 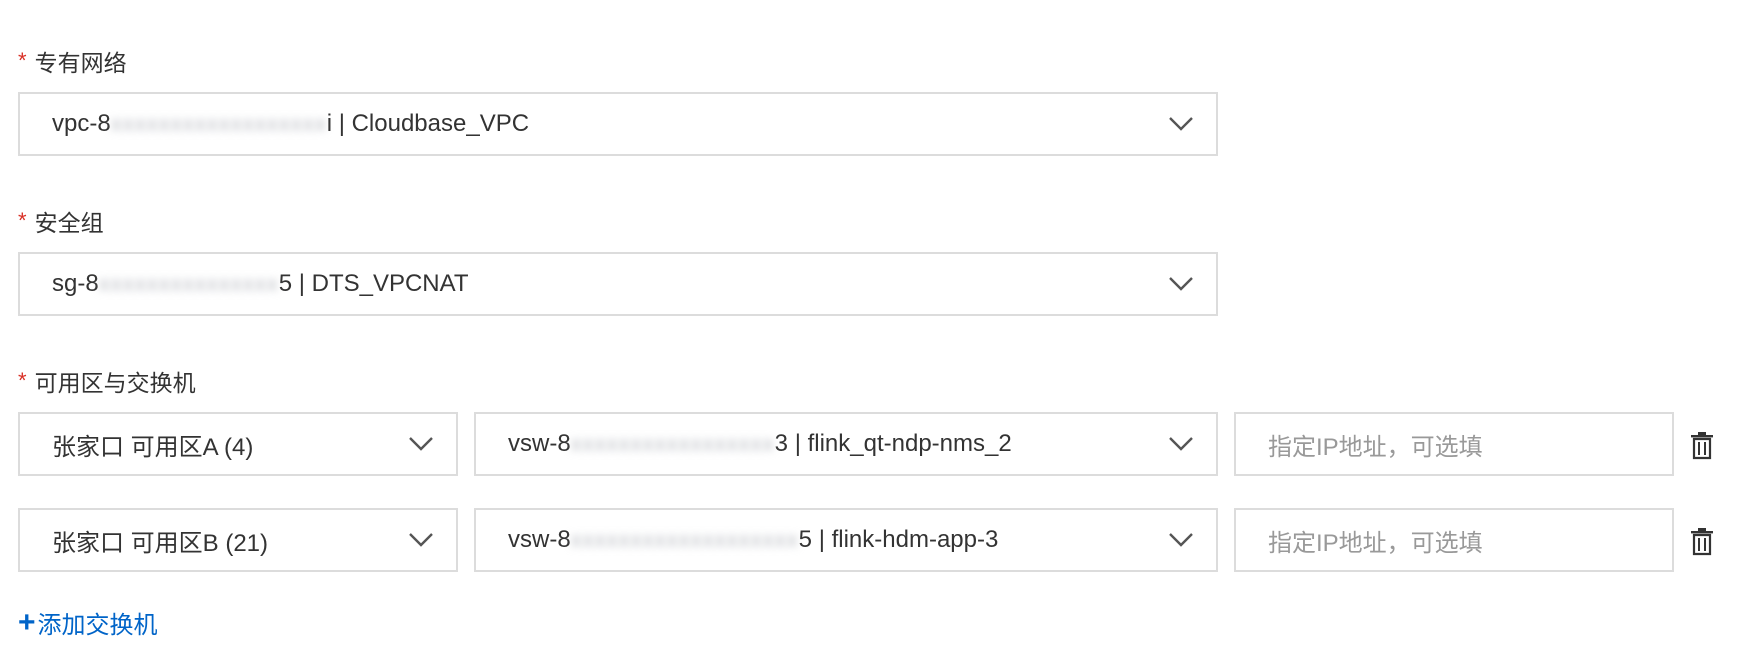 I want to click on vpc-label-text: 专有网络, so click(x=80, y=63).